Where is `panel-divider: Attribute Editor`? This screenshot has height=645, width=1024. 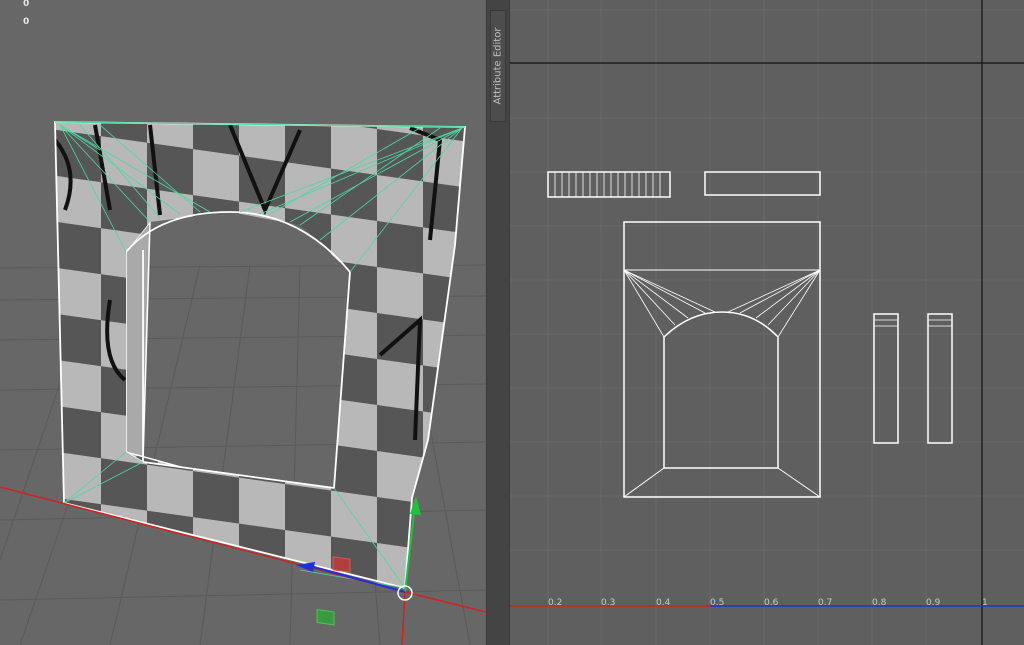 panel-divider: Attribute Editor is located at coordinates (498, 322).